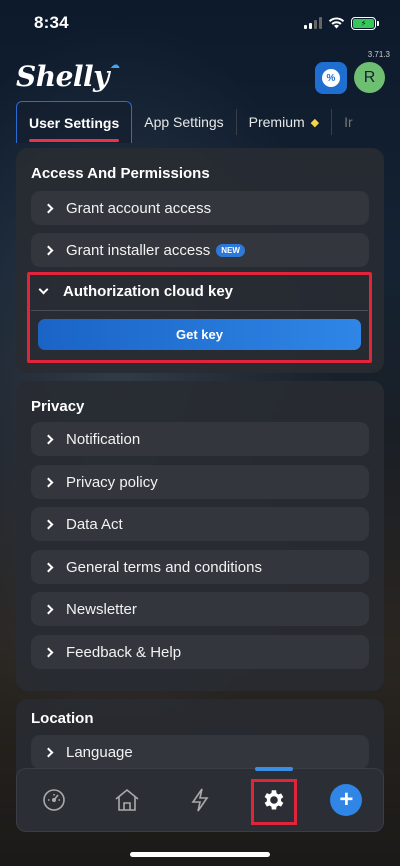 This screenshot has height=866, width=400. Describe the element at coordinates (200, 752) in the screenshot. I see `language-item: Language` at that location.